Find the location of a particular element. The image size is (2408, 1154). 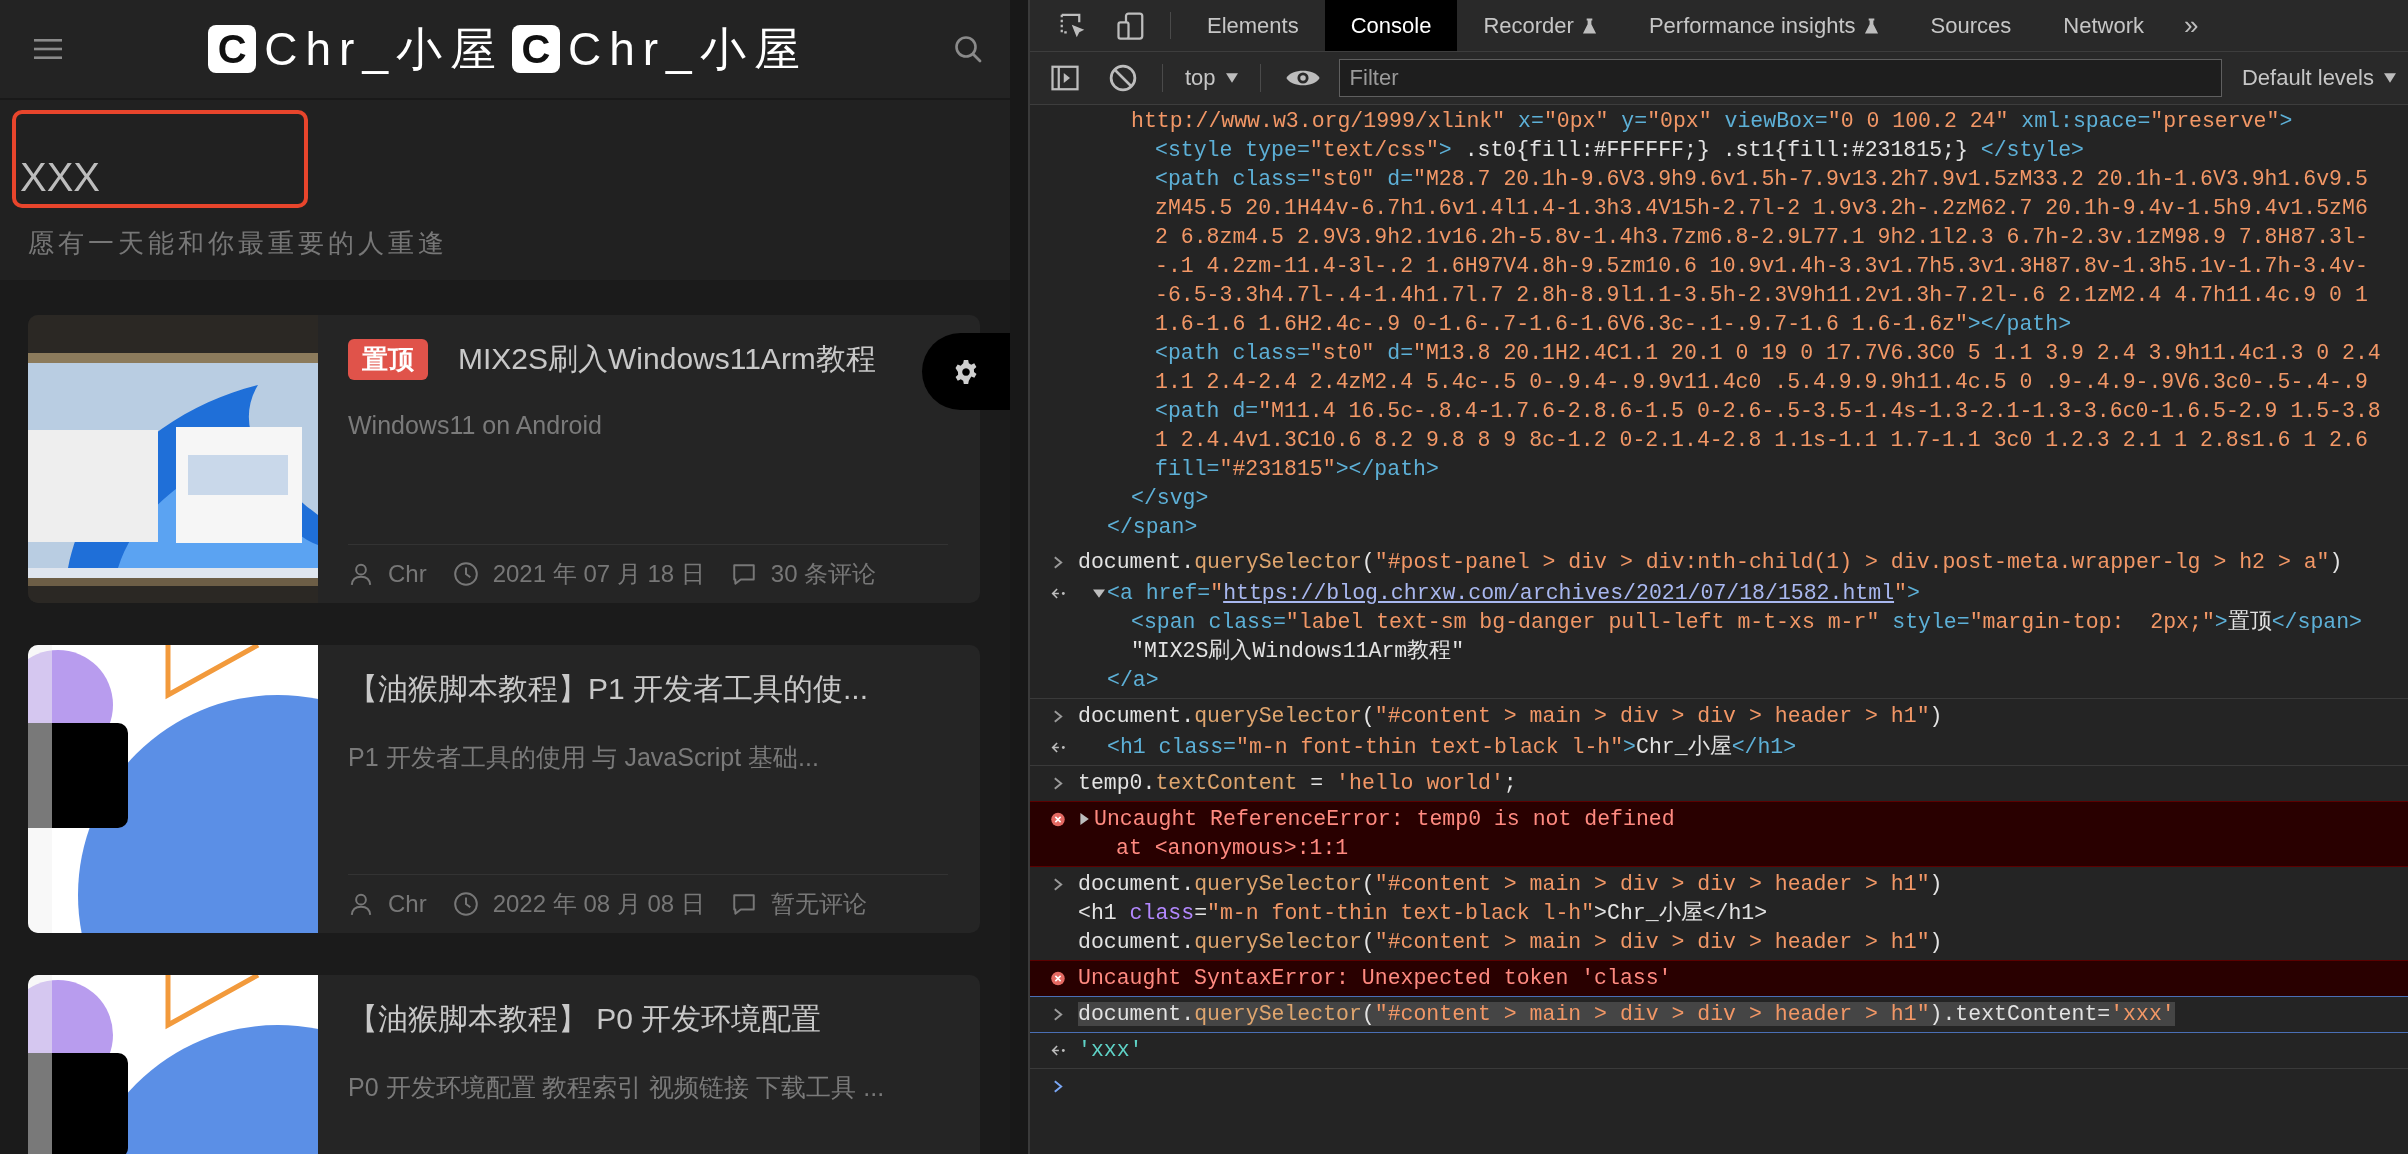

code-line: "MIX2S刷入Windows11Arm教程" is located at coordinates (1298, 651).